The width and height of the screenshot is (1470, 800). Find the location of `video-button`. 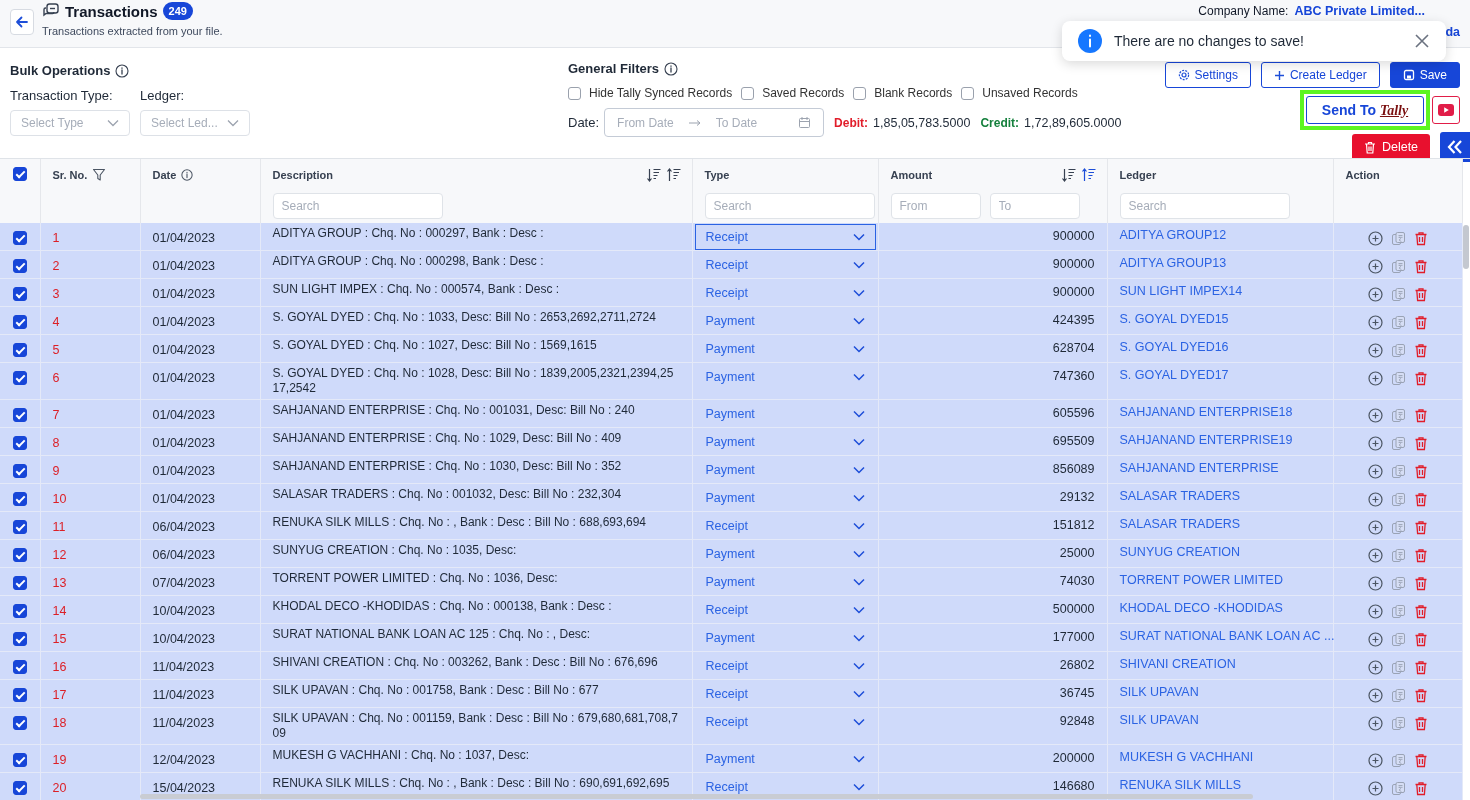

video-button is located at coordinates (1446, 110).